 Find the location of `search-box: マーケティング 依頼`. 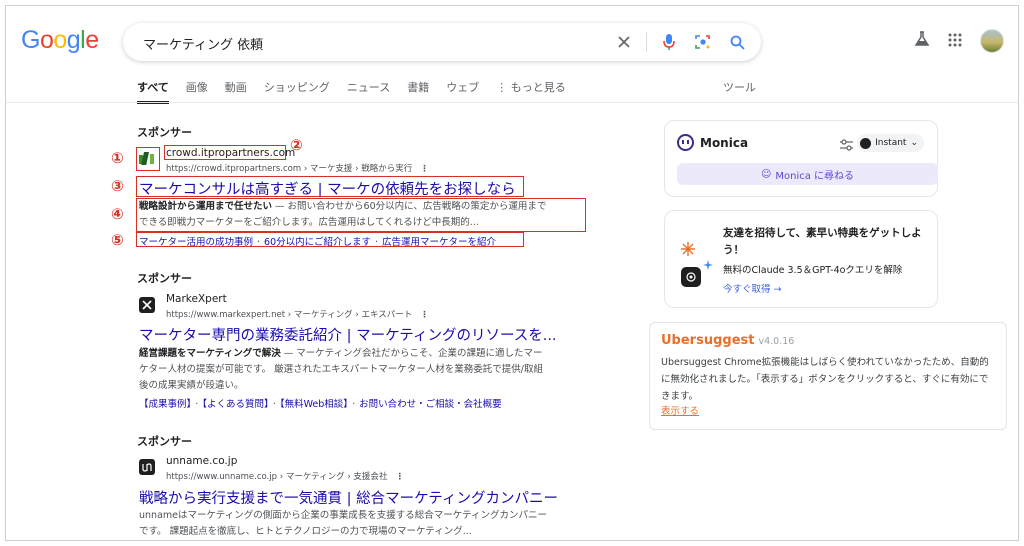

search-box: マーケティング 依頼 is located at coordinates (442, 42).